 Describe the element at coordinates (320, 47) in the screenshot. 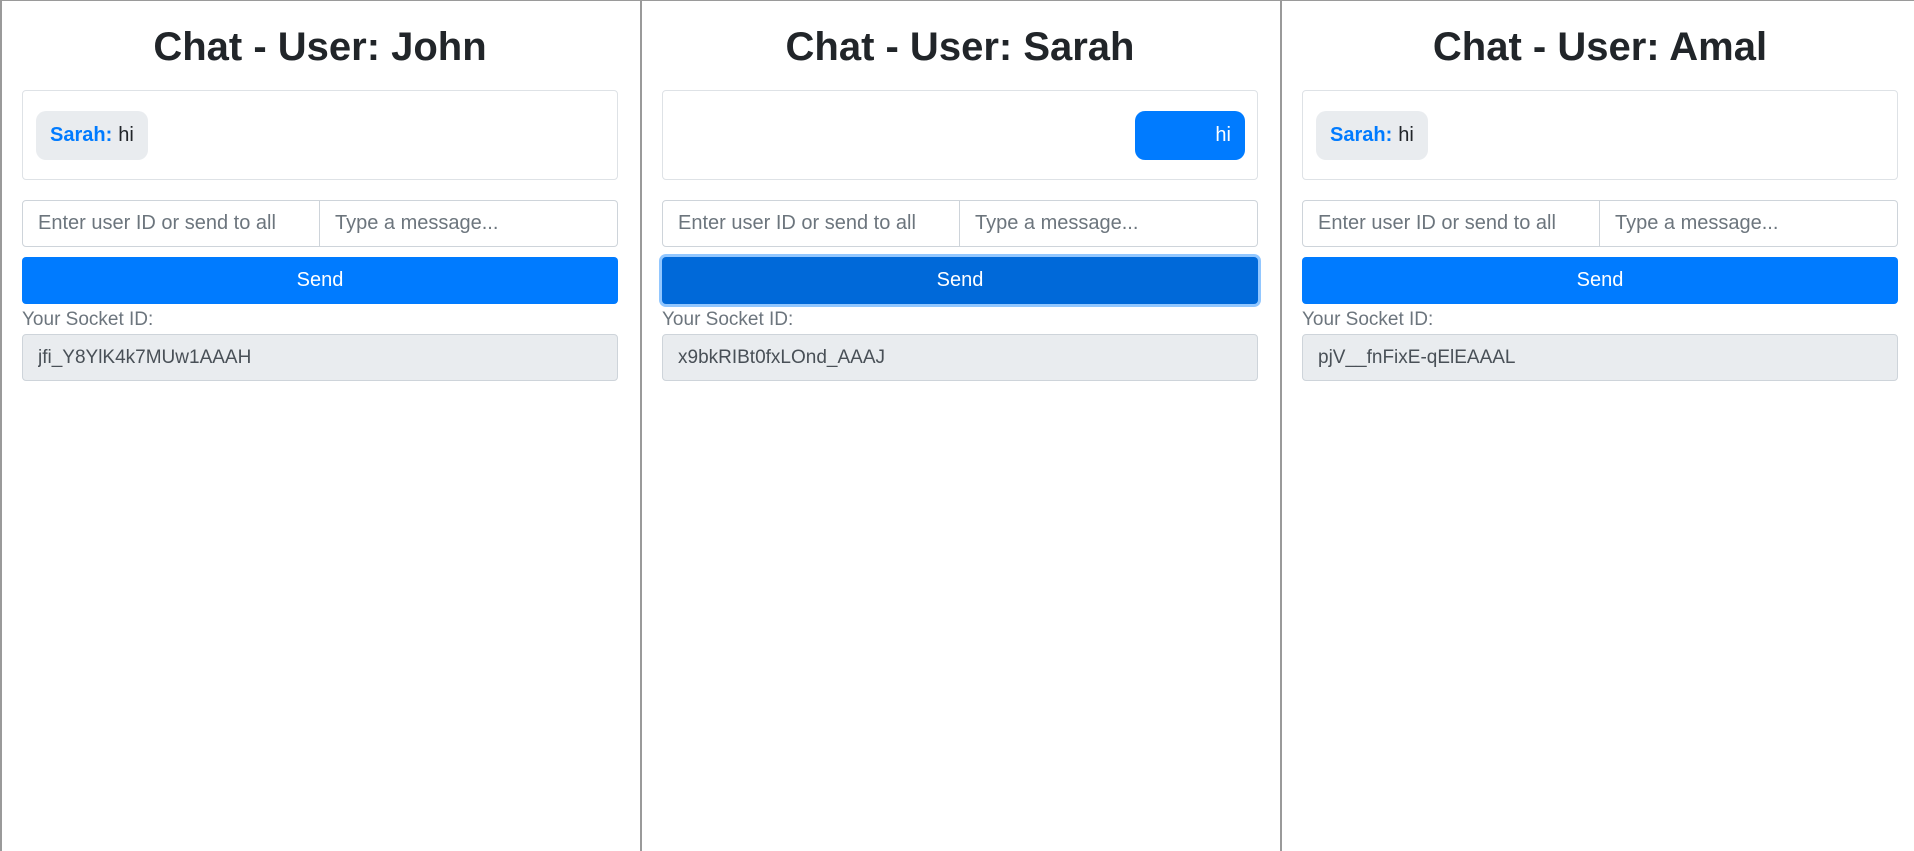

I see `page-title: Chat - User: John` at that location.